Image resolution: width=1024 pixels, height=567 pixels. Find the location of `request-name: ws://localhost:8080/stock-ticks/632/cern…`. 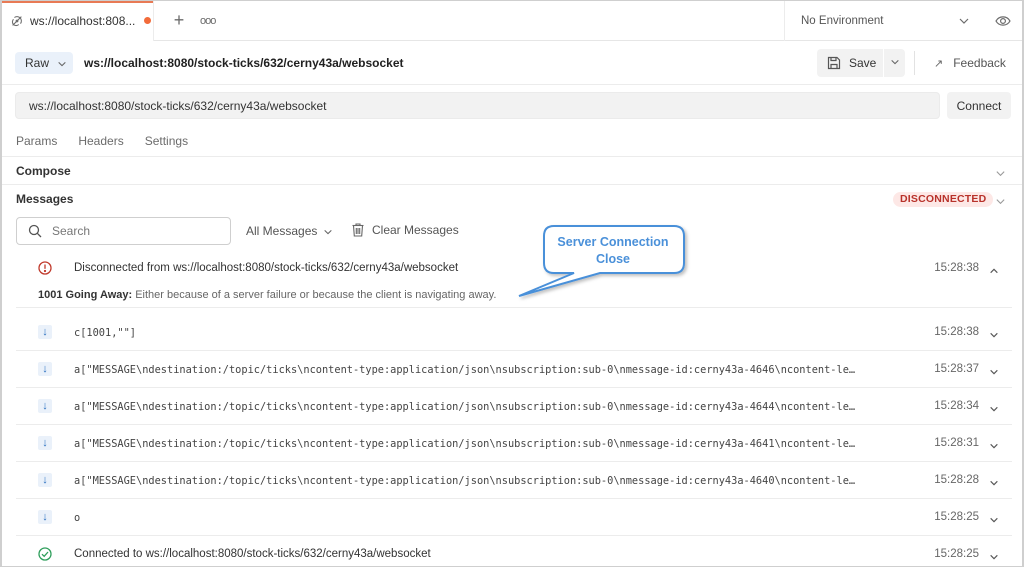

request-name: ws://localhost:8080/stock-ticks/632/cern… is located at coordinates (244, 63).